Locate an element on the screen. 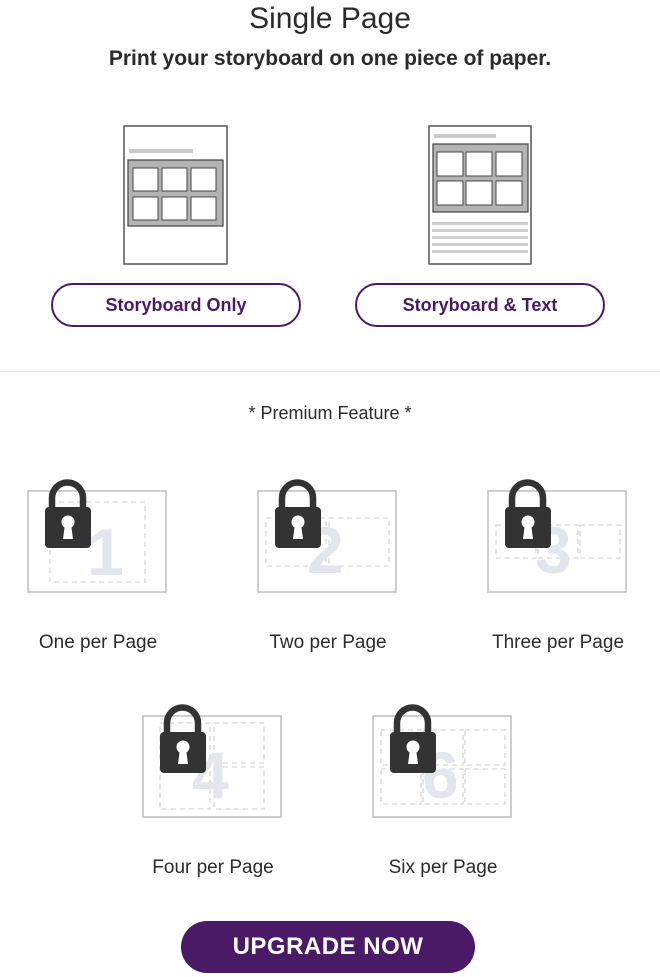  layout-one-label: One per Page is located at coordinates (98, 642).